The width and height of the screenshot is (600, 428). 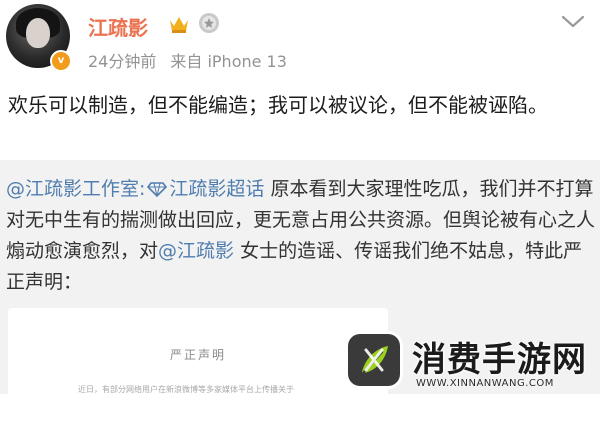 What do you see at coordinates (72, 189) in the screenshot?
I see `mention-link: @江疏影工作室` at bounding box center [72, 189].